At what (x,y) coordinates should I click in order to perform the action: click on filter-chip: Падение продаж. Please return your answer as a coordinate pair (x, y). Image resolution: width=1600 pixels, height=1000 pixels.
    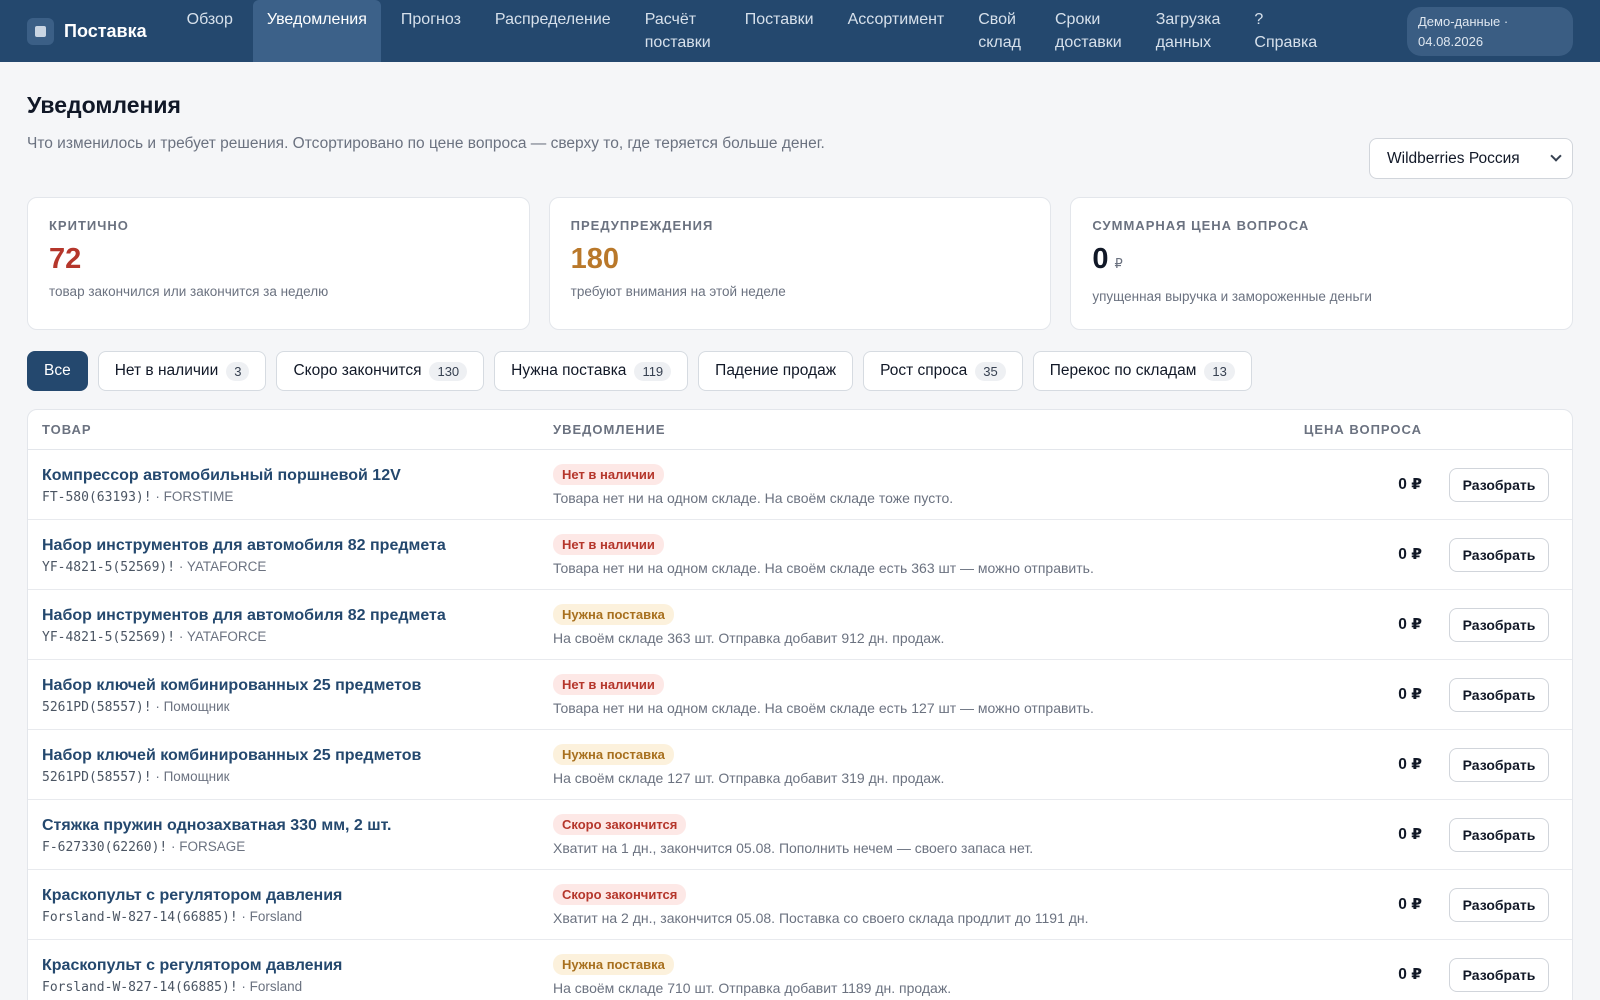
    Looking at the image, I should click on (776, 371).